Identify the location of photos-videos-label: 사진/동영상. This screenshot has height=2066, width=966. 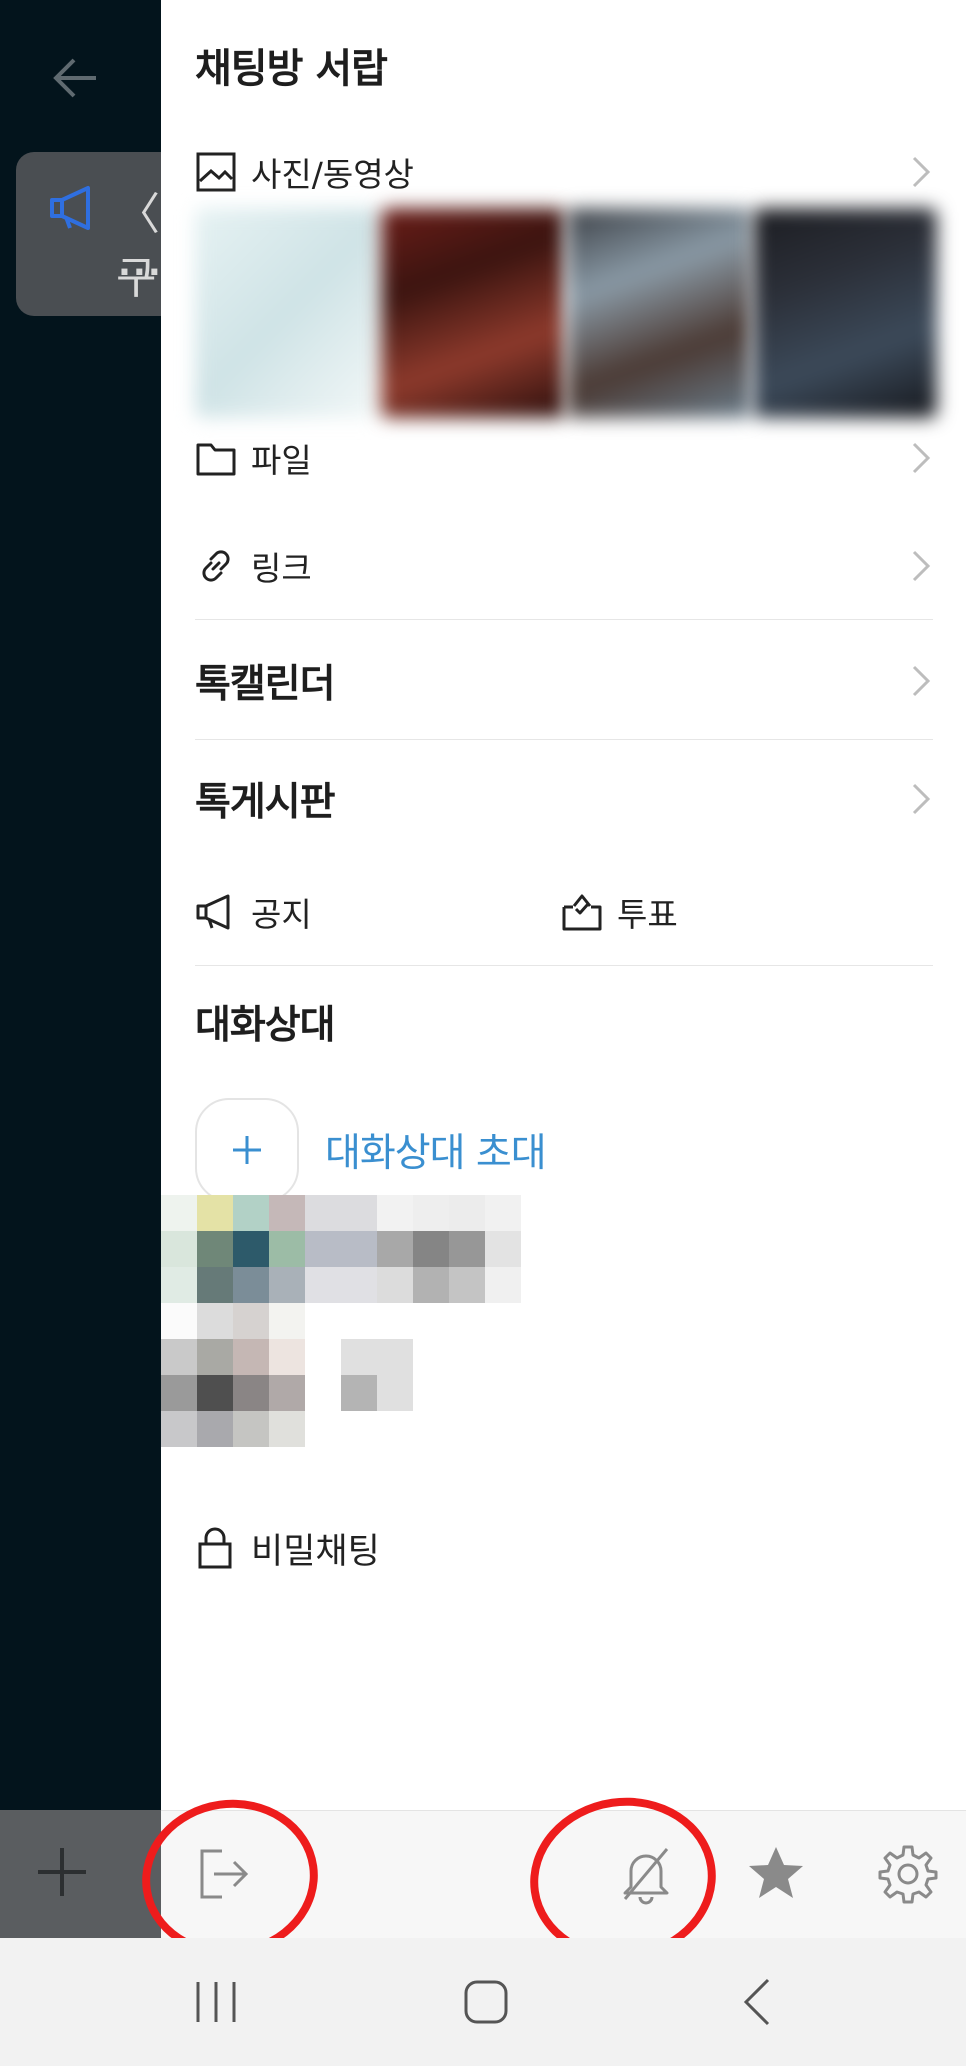
(332, 174).